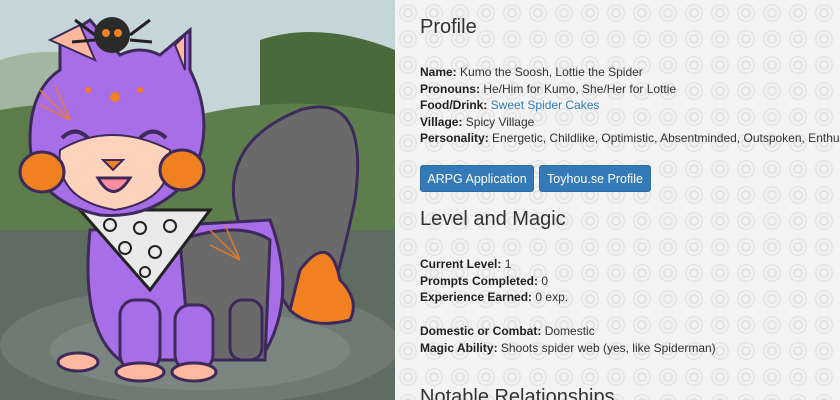  What do you see at coordinates (448, 27) in the screenshot?
I see `profile-heading: Profile` at bounding box center [448, 27].